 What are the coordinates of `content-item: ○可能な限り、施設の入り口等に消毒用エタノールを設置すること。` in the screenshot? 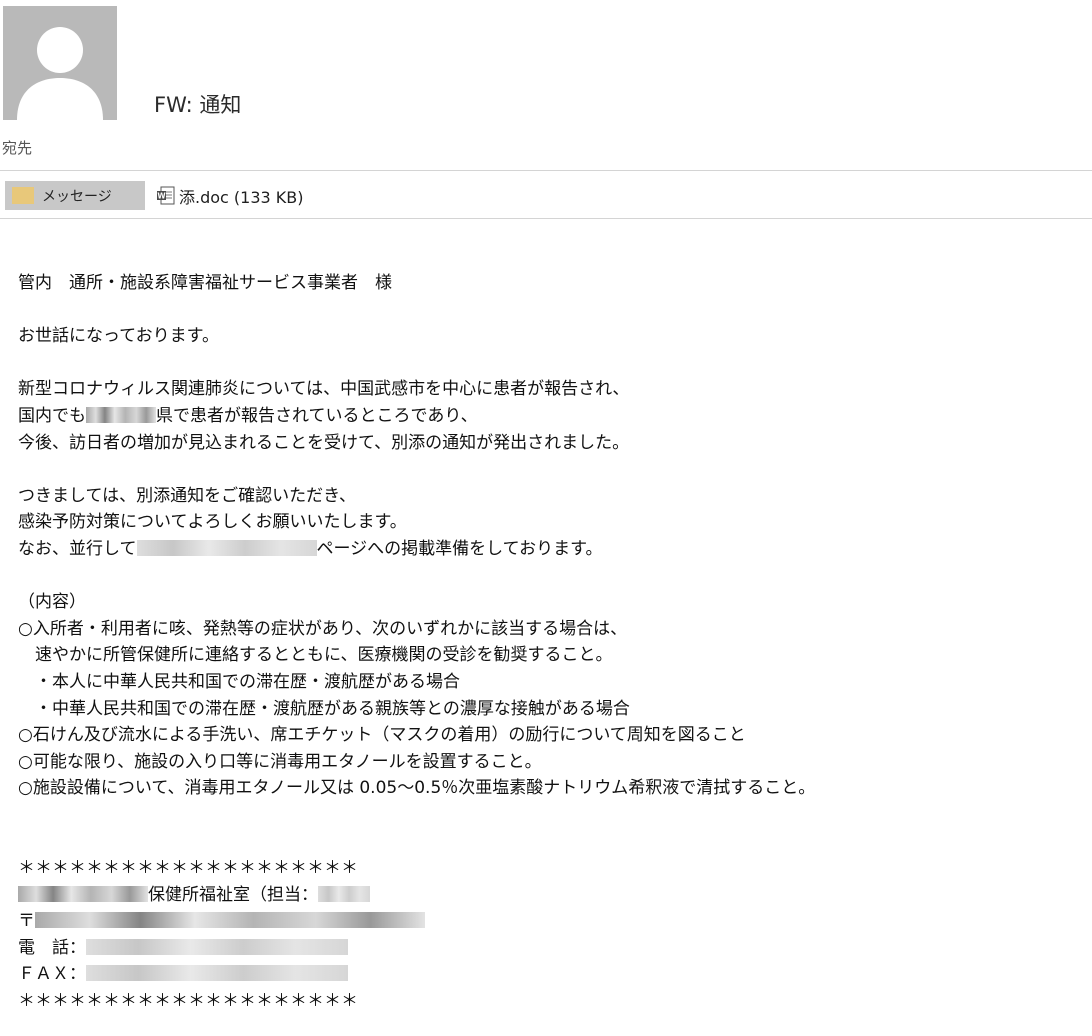 It's located at (280, 761).